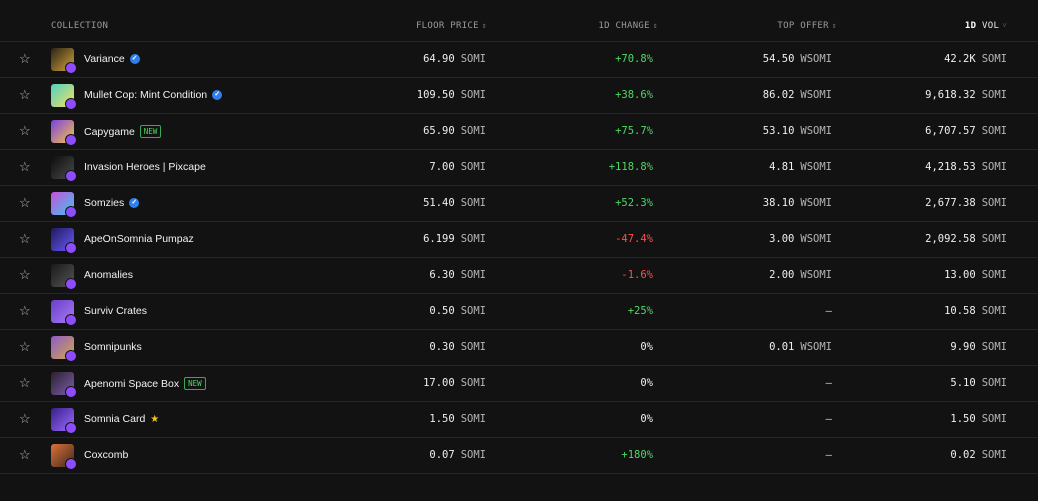 The image size is (1038, 501). What do you see at coordinates (457, 311) in the screenshot?
I see `floor-price: 0.50 SOMI` at bounding box center [457, 311].